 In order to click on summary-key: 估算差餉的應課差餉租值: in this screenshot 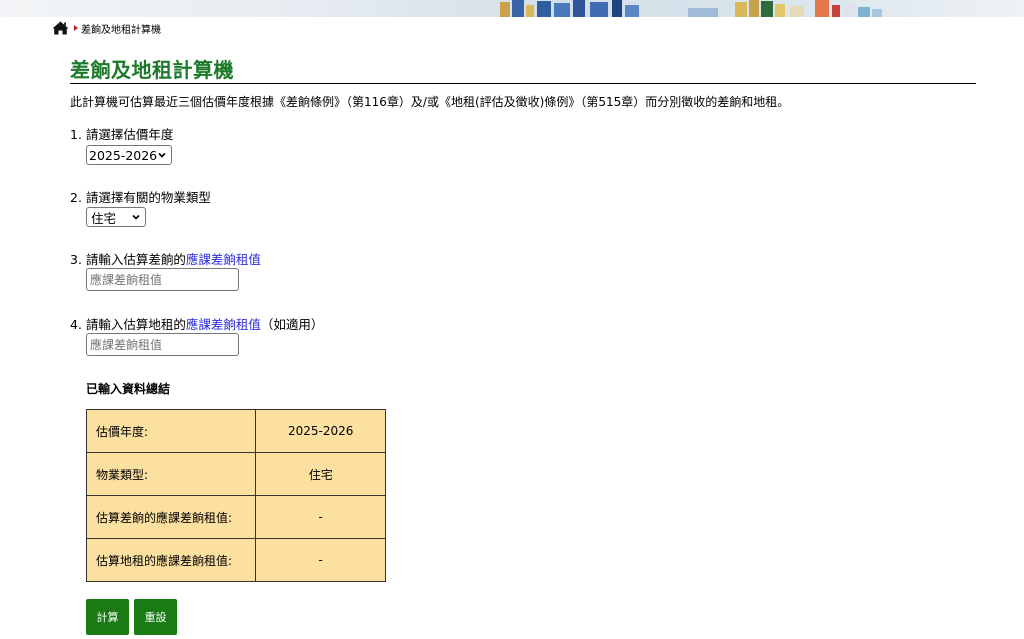, I will do `click(171, 517)`.